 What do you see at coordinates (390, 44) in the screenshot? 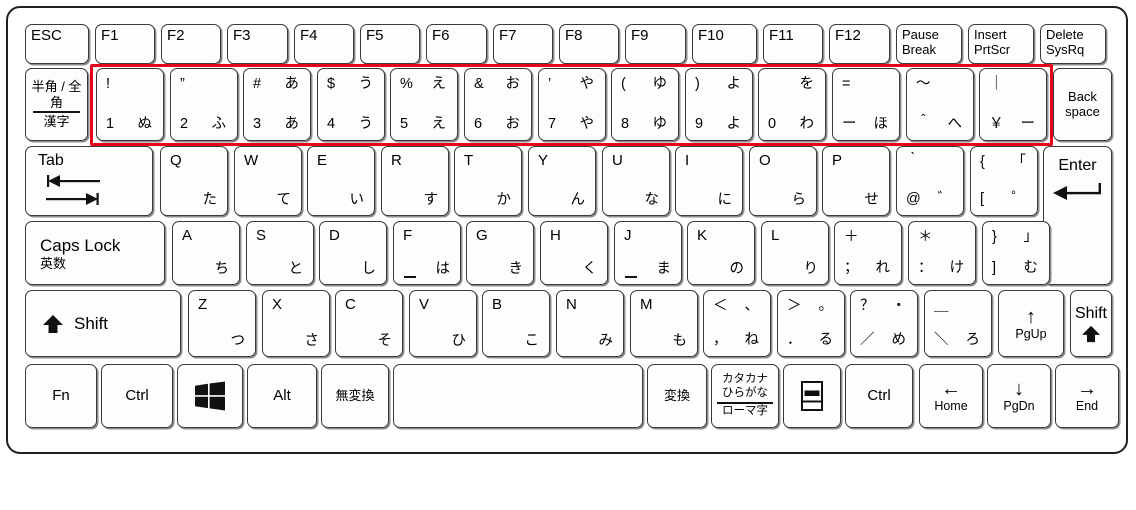
I see `f5: F5` at bounding box center [390, 44].